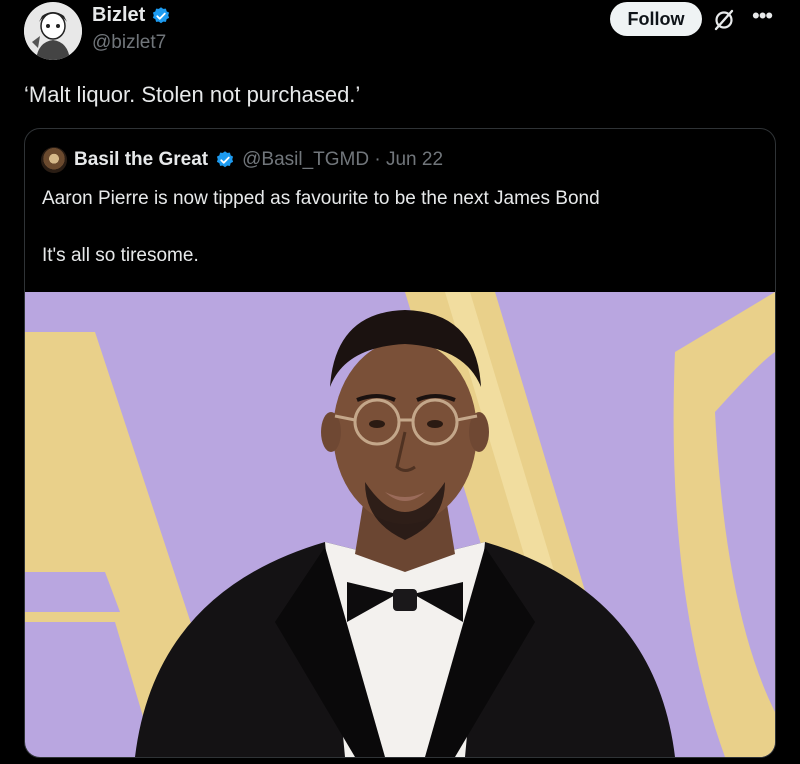 The width and height of the screenshot is (800, 764). I want to click on quoted-handle-date: @Basil_TGMD · Jun 22, so click(342, 160).